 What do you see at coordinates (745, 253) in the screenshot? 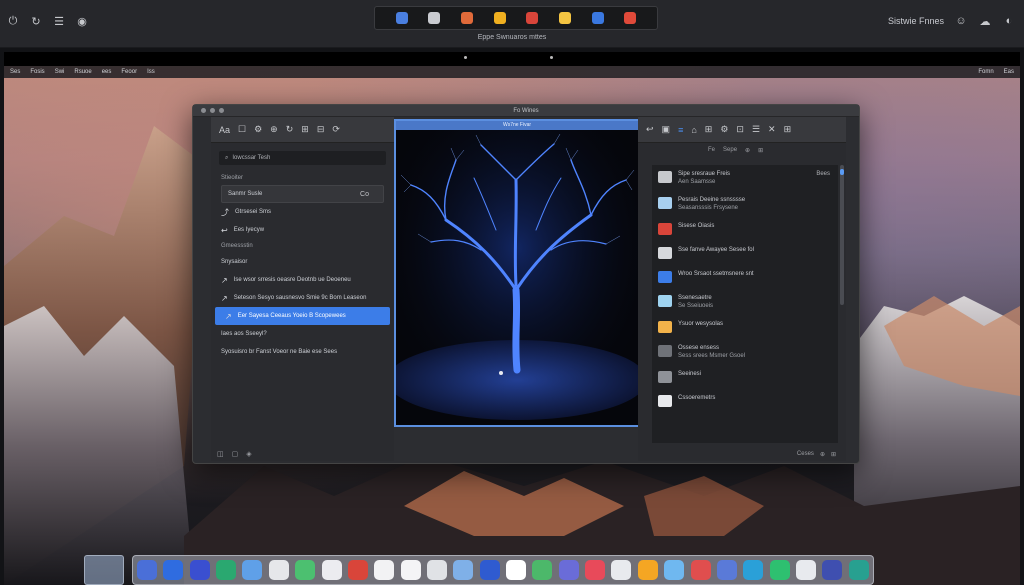
I see `list-item: Sse fanve Awayee Sesee fol` at bounding box center [745, 253].